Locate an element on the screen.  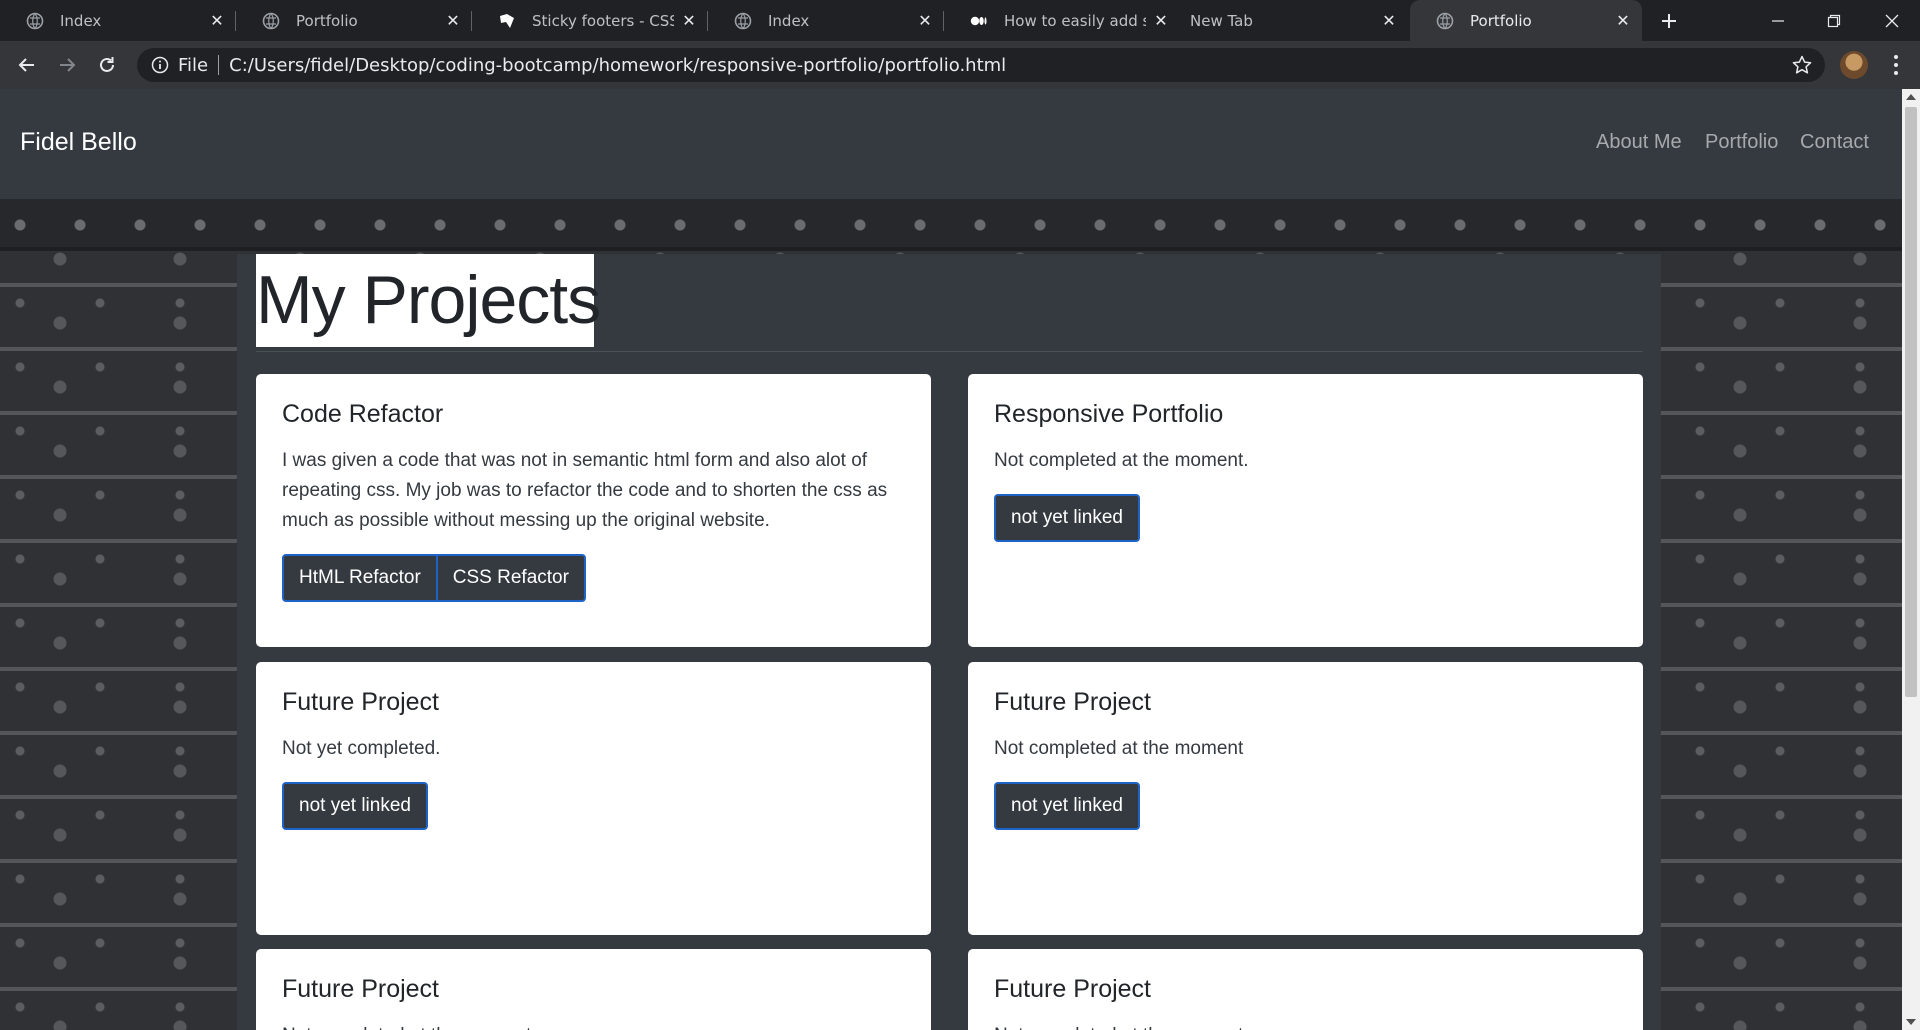
omnibox-divider is located at coordinates (219, 65).